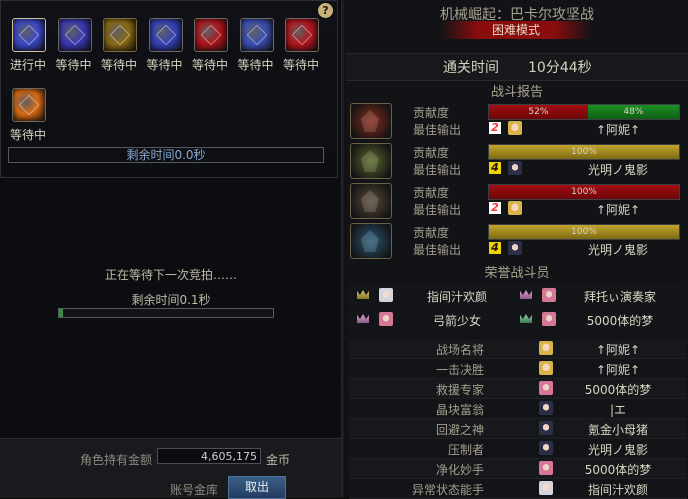 Image resolution: width=688 pixels, height=499 pixels. I want to click on award-player-name: 氪金小母猪, so click(617, 430).